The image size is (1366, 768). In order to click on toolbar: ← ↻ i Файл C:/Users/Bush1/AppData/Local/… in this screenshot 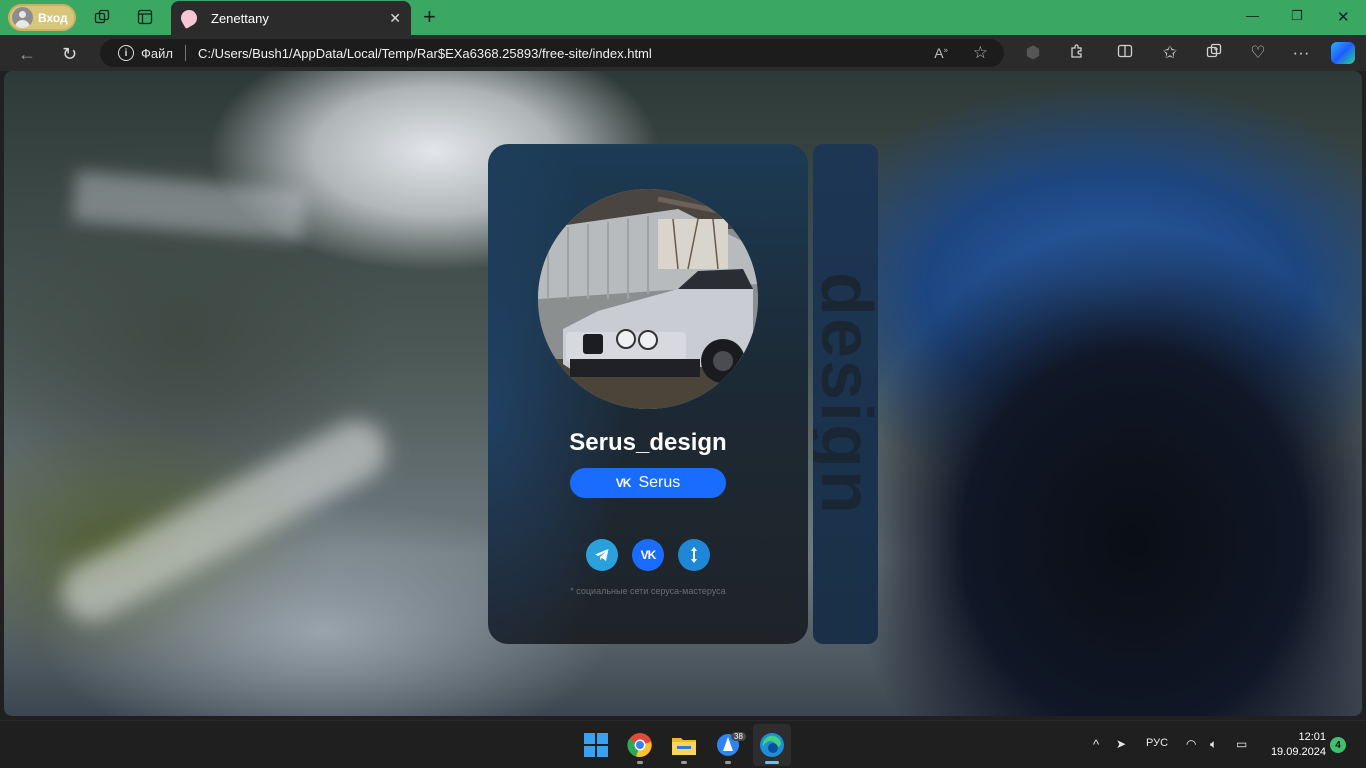, I will do `click(683, 53)`.